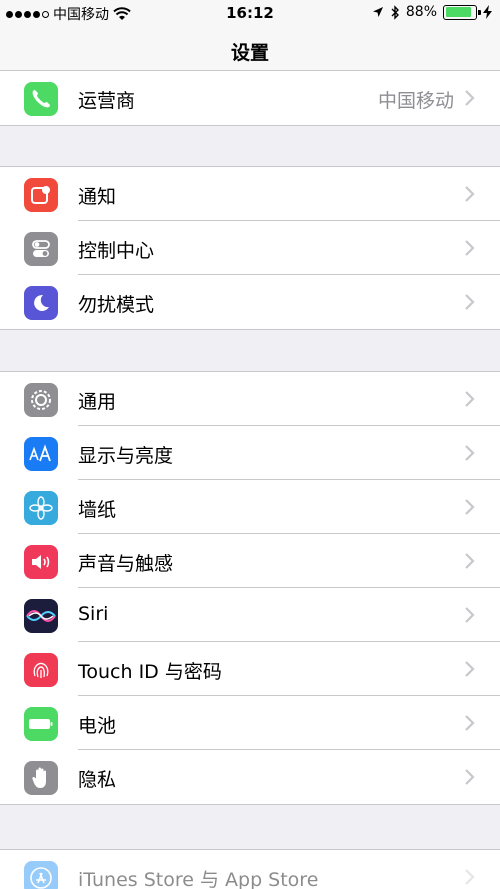 The height and width of the screenshot is (889, 500). I want to click on battery-percent: 88%, so click(421, 12).